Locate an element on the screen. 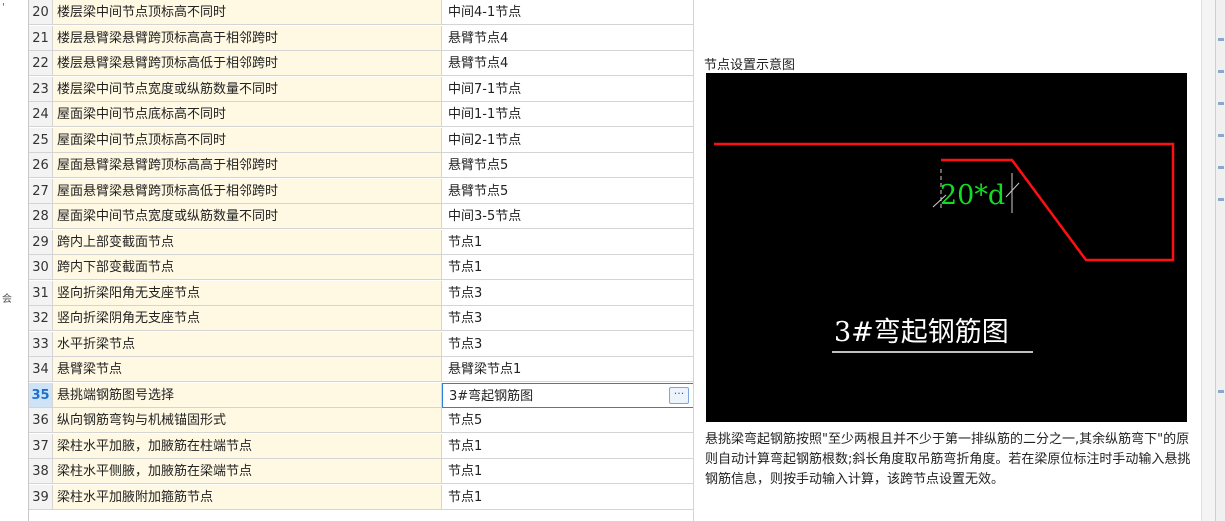  table-row: 22 楼层悬臂梁悬臂跨顶标高低于相邻跨时 悬臂节点4 is located at coordinates (361, 64).